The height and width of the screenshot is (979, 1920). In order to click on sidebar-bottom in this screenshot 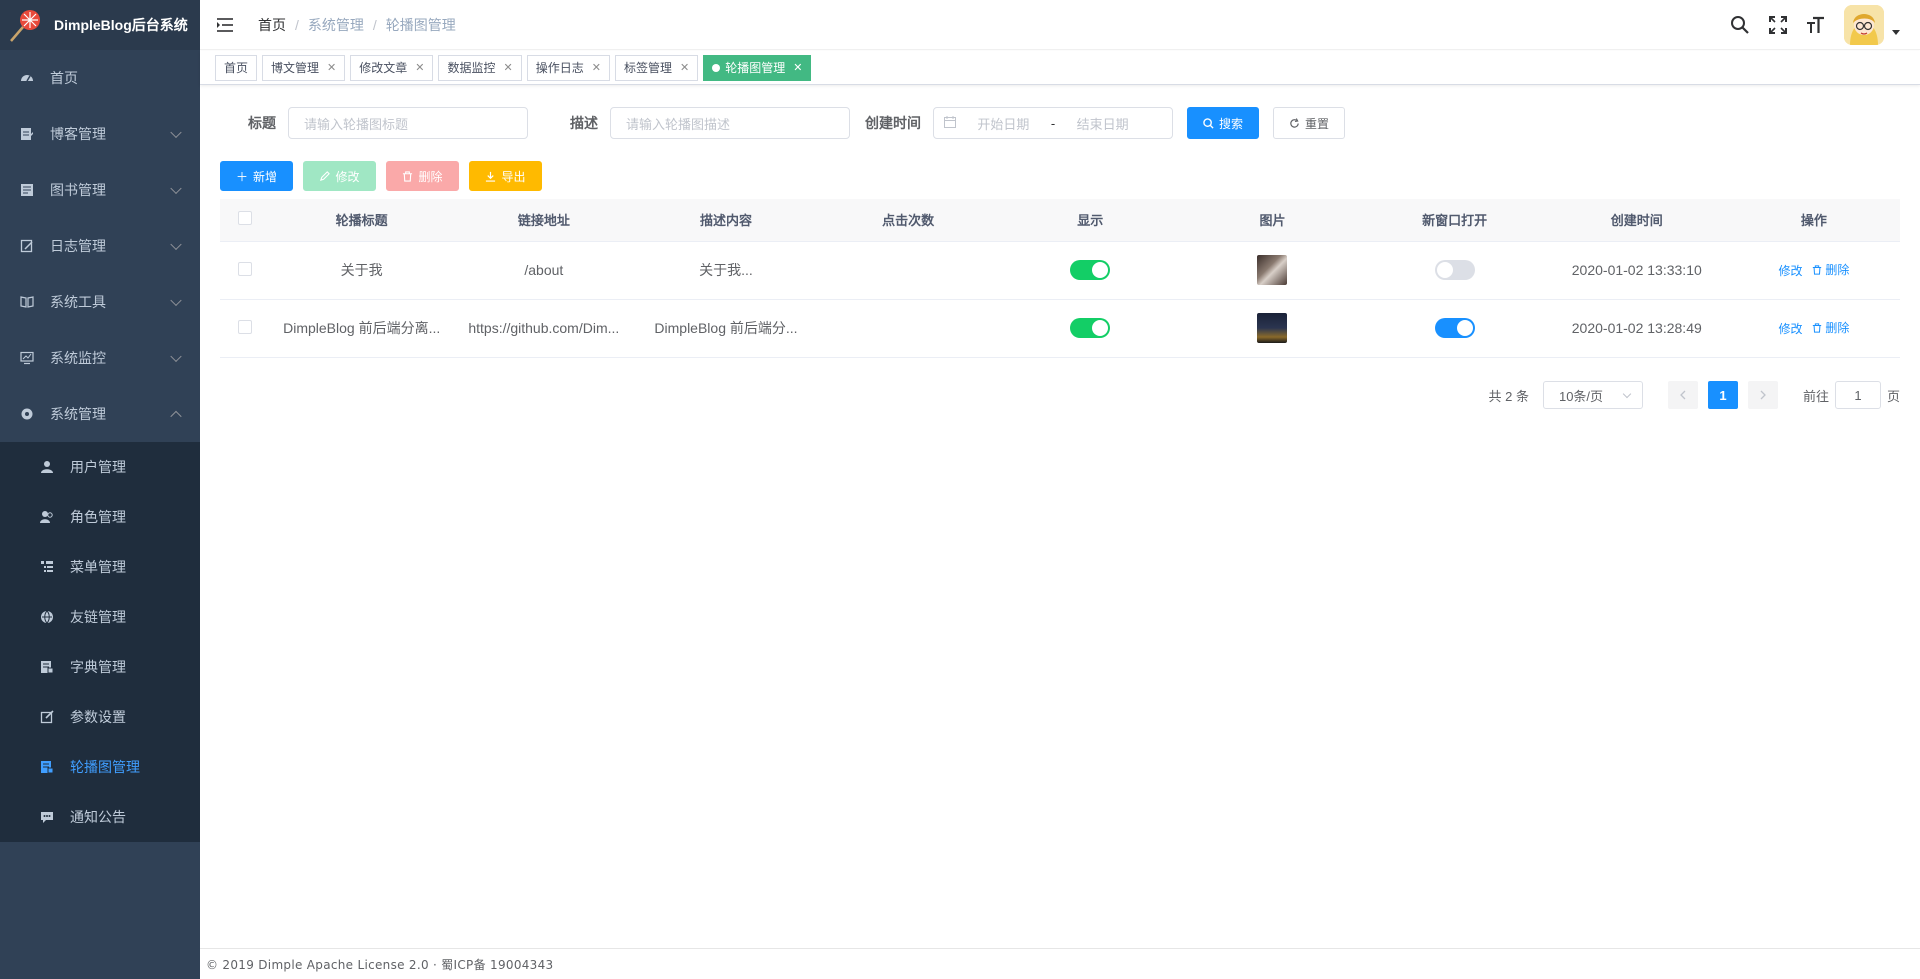, I will do `click(100, 911)`.